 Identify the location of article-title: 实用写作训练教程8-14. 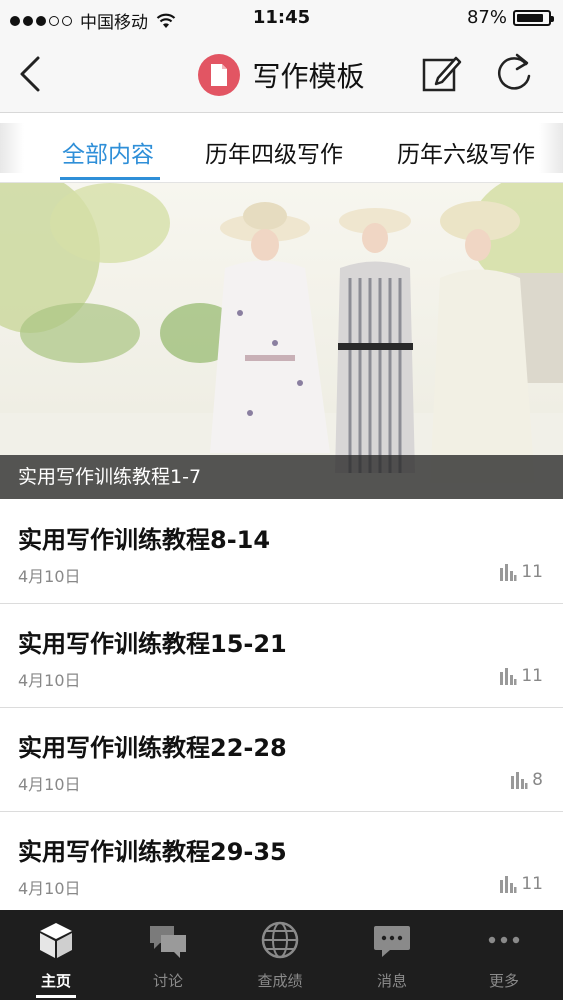
(144, 540).